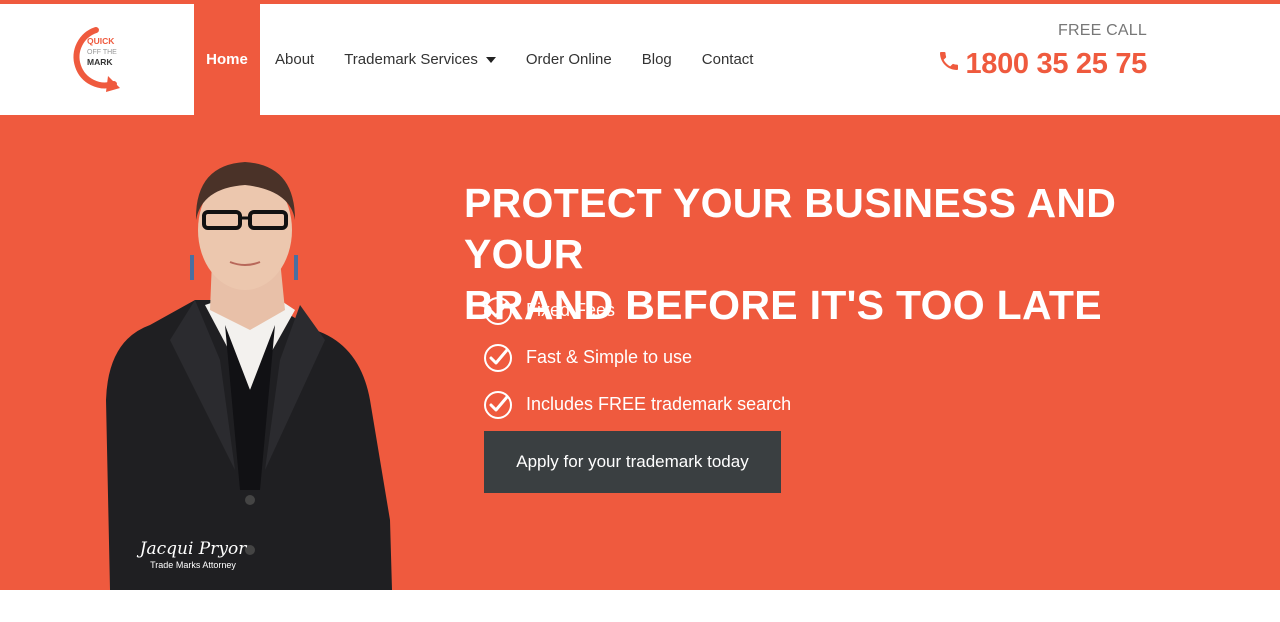 The image size is (1280, 622). What do you see at coordinates (1102, 30) in the screenshot?
I see `free-call-label: FREE CALL` at bounding box center [1102, 30].